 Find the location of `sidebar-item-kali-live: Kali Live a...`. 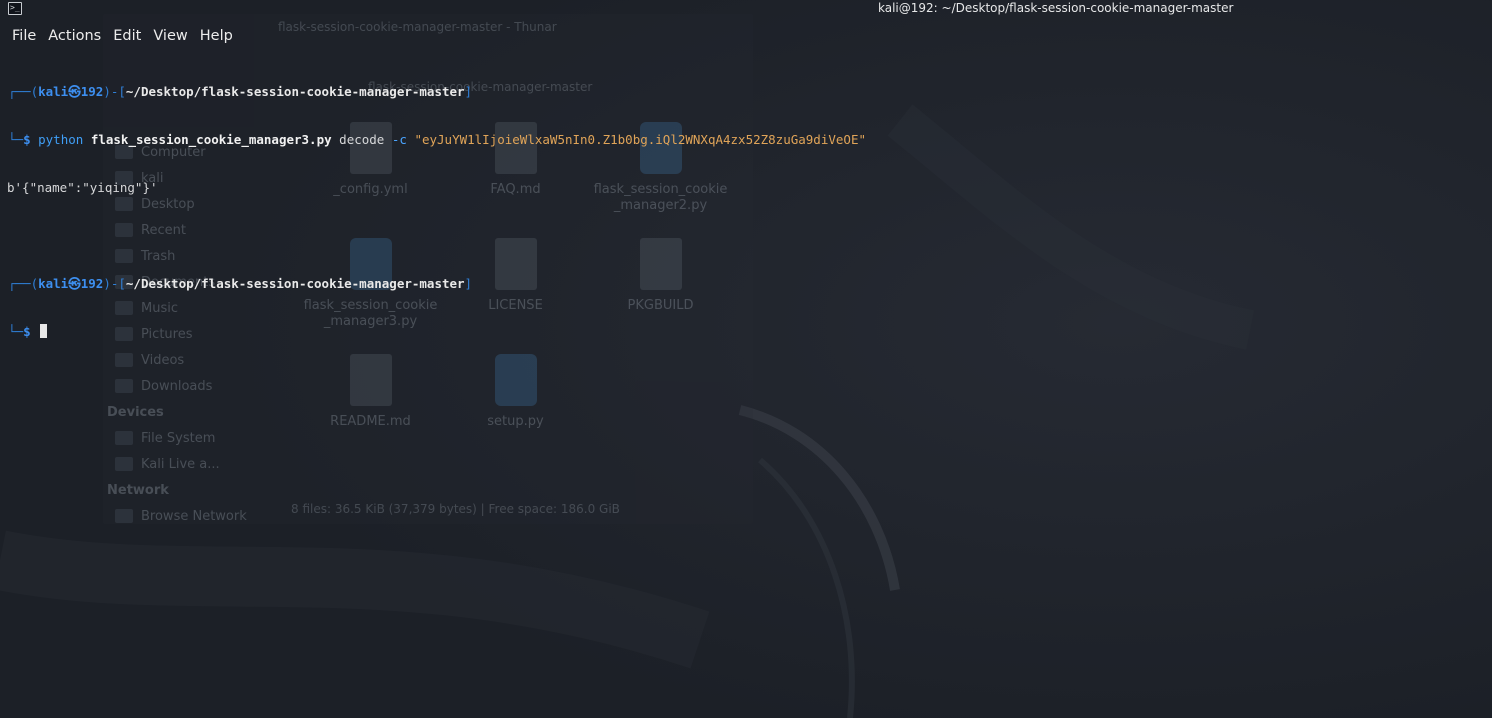

sidebar-item-kali-live: Kali Live a... is located at coordinates (195, 464).